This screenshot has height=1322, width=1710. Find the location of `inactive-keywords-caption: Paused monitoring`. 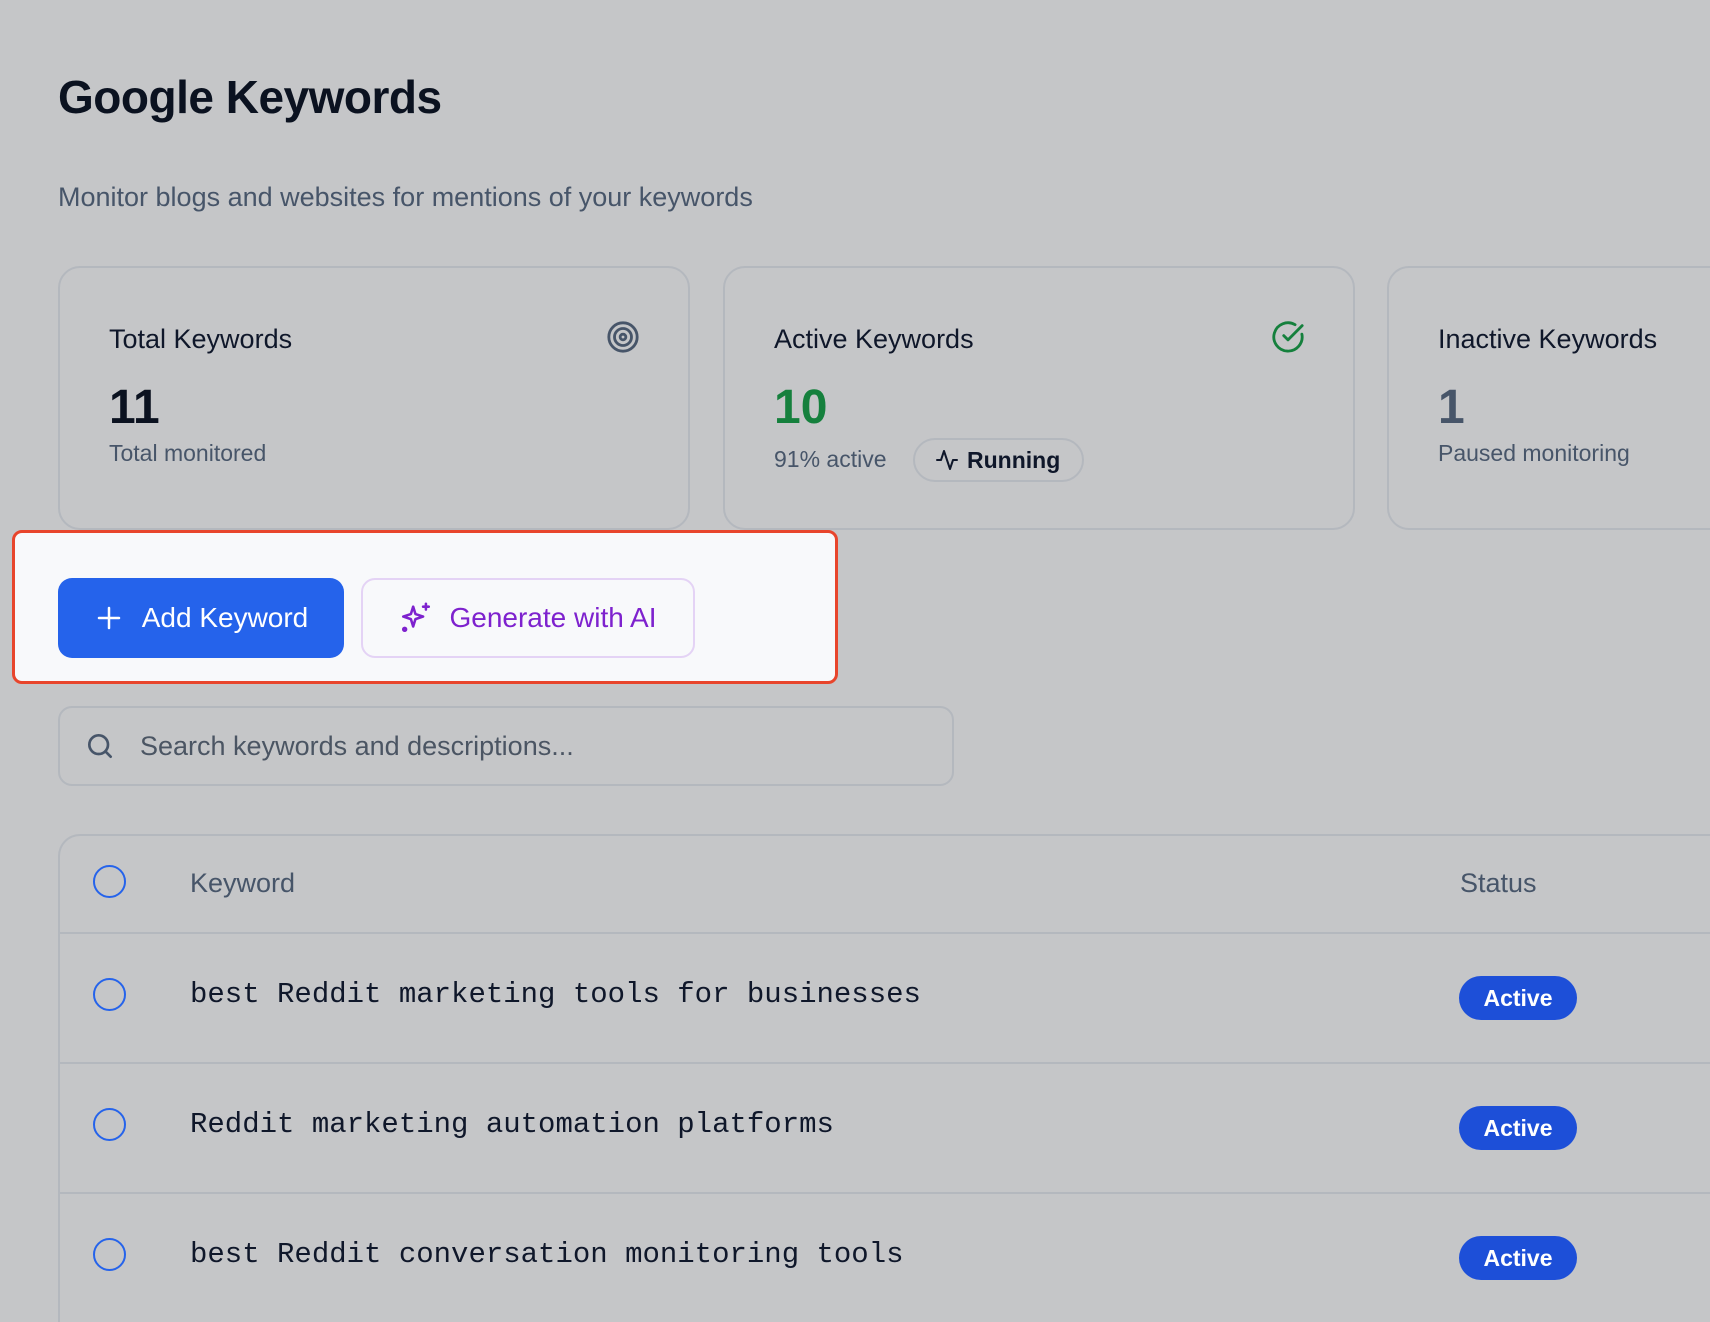

inactive-keywords-caption: Paused monitoring is located at coordinates (1534, 453).